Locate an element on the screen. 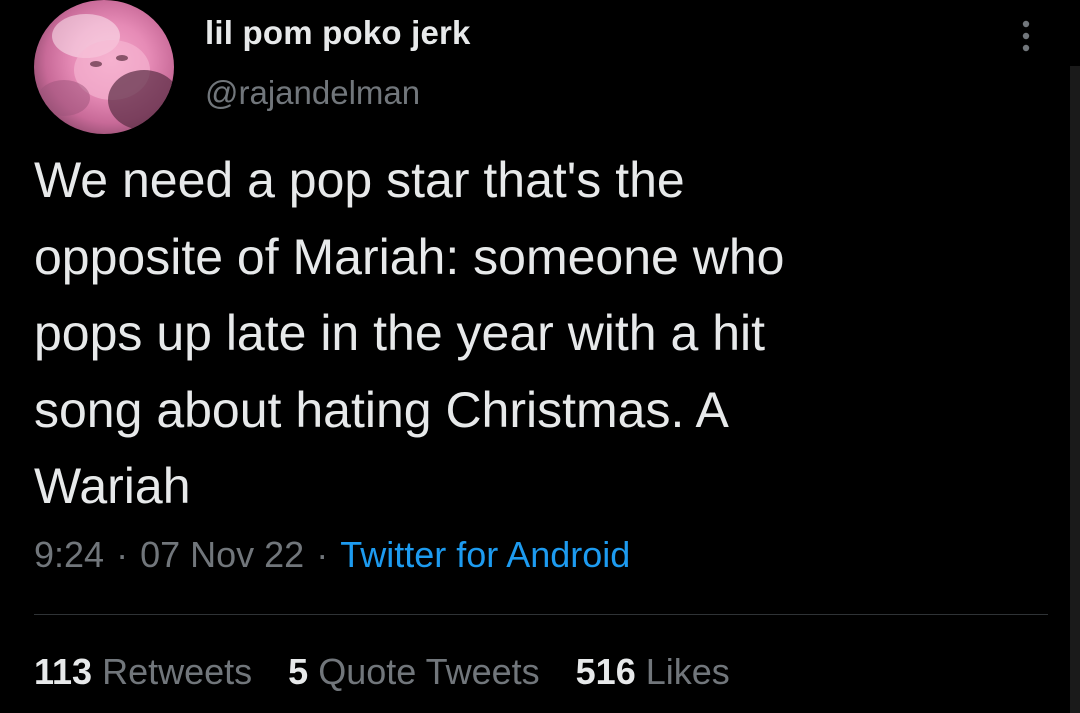 The height and width of the screenshot is (713, 1080). scrollbar is located at coordinates (1075, 389).